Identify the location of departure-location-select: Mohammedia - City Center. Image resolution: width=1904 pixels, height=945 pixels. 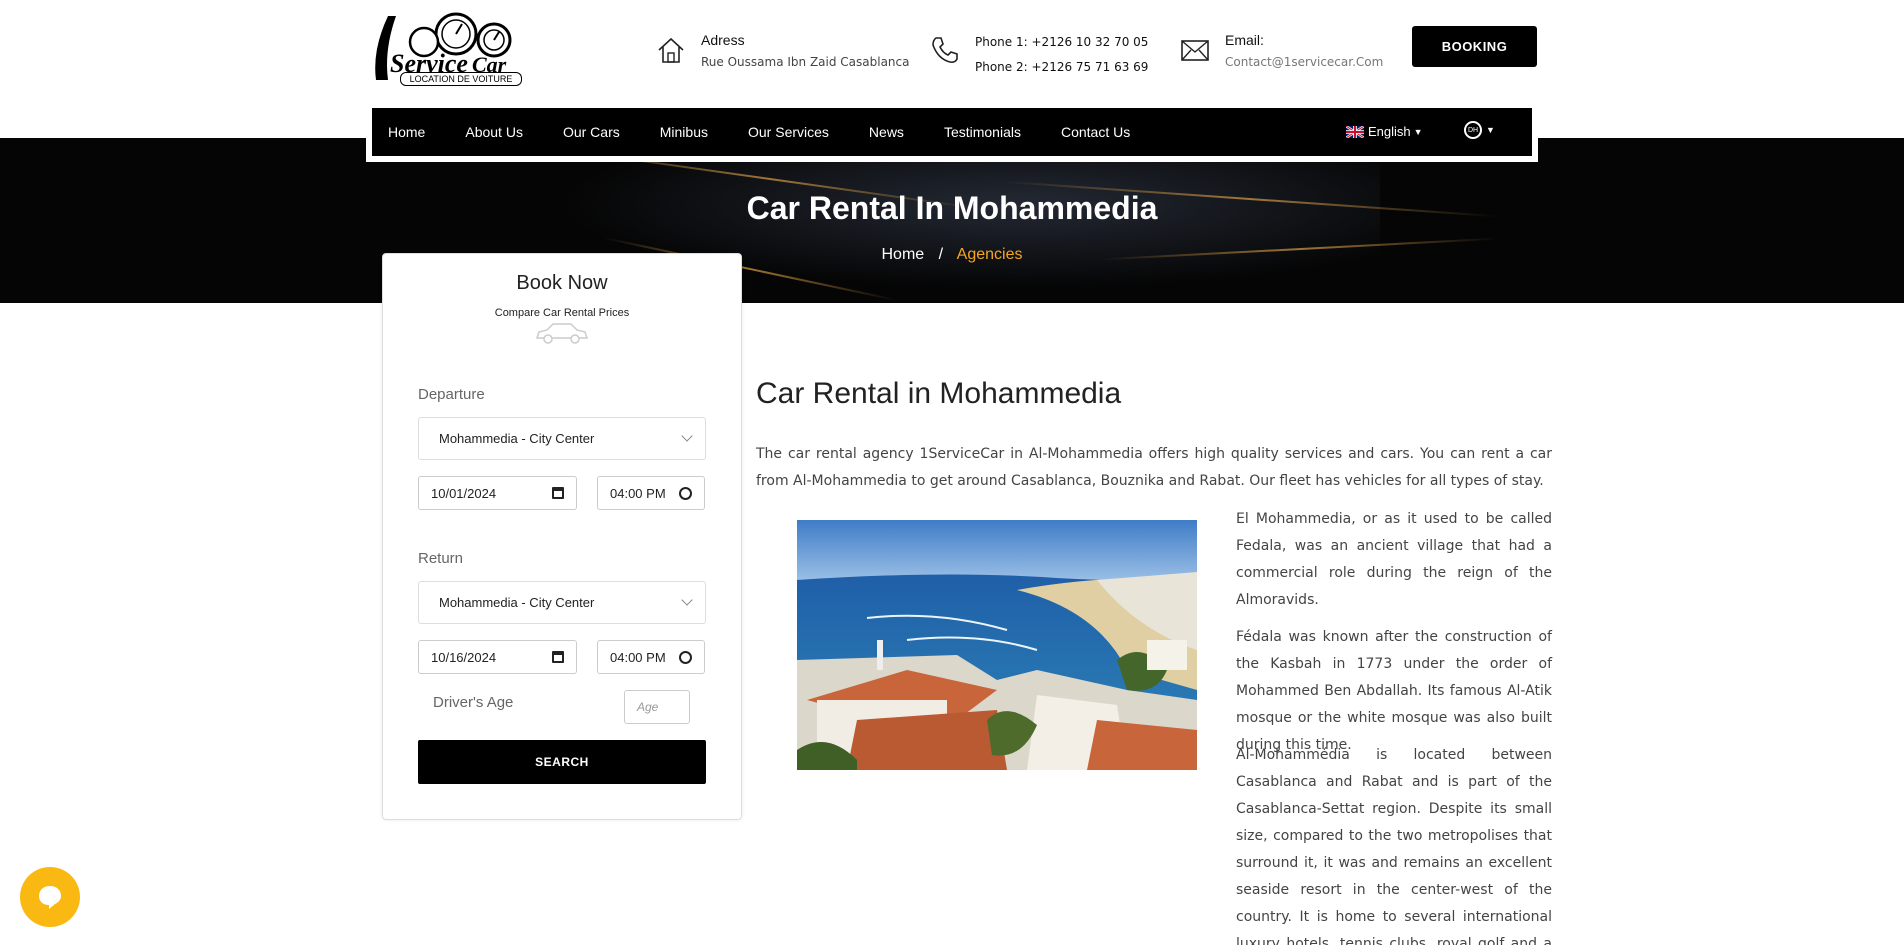
(562, 438).